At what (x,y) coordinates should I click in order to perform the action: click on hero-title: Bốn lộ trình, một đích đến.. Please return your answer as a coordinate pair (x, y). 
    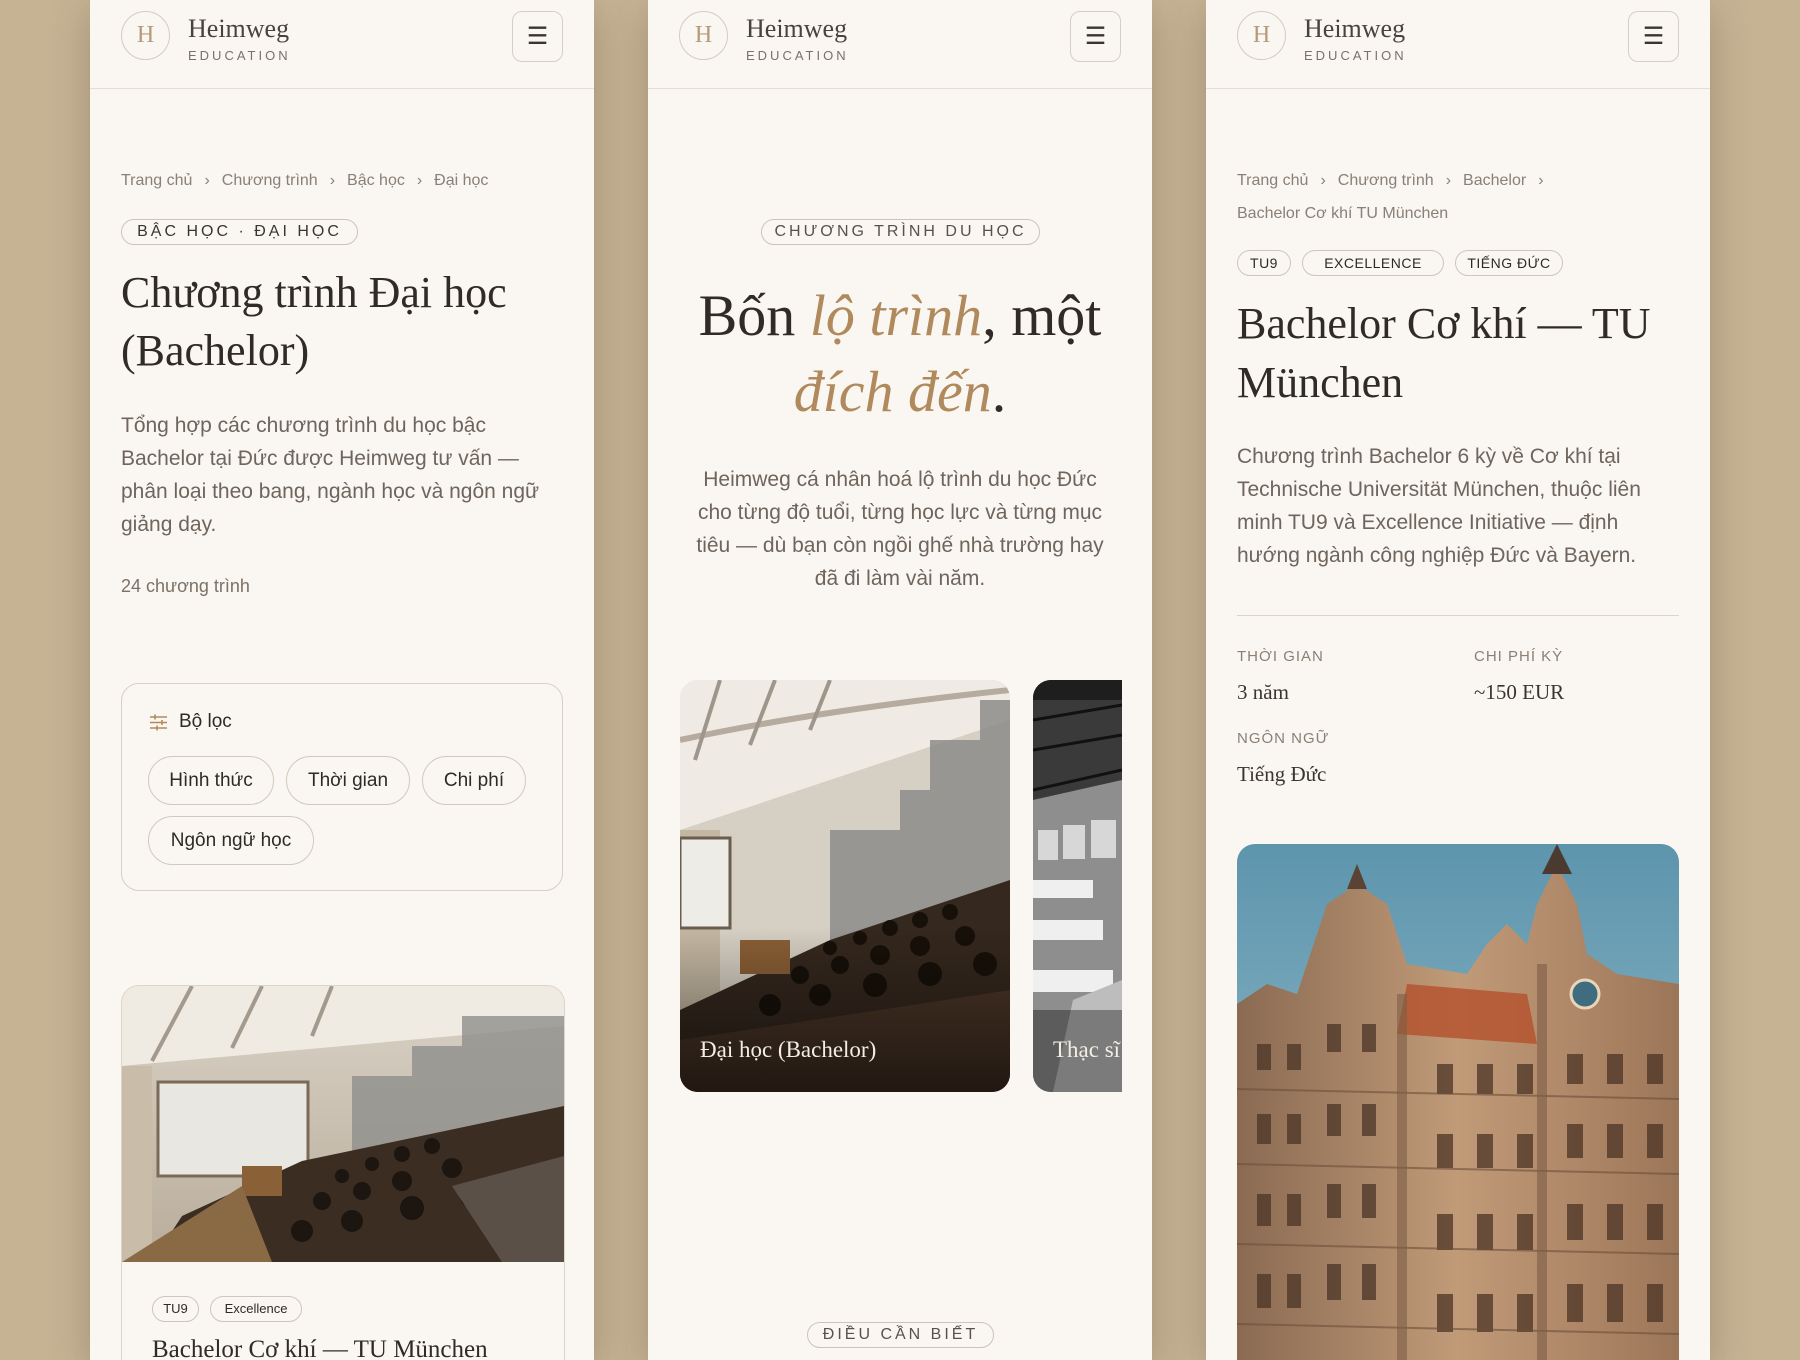
    Looking at the image, I should click on (900, 354).